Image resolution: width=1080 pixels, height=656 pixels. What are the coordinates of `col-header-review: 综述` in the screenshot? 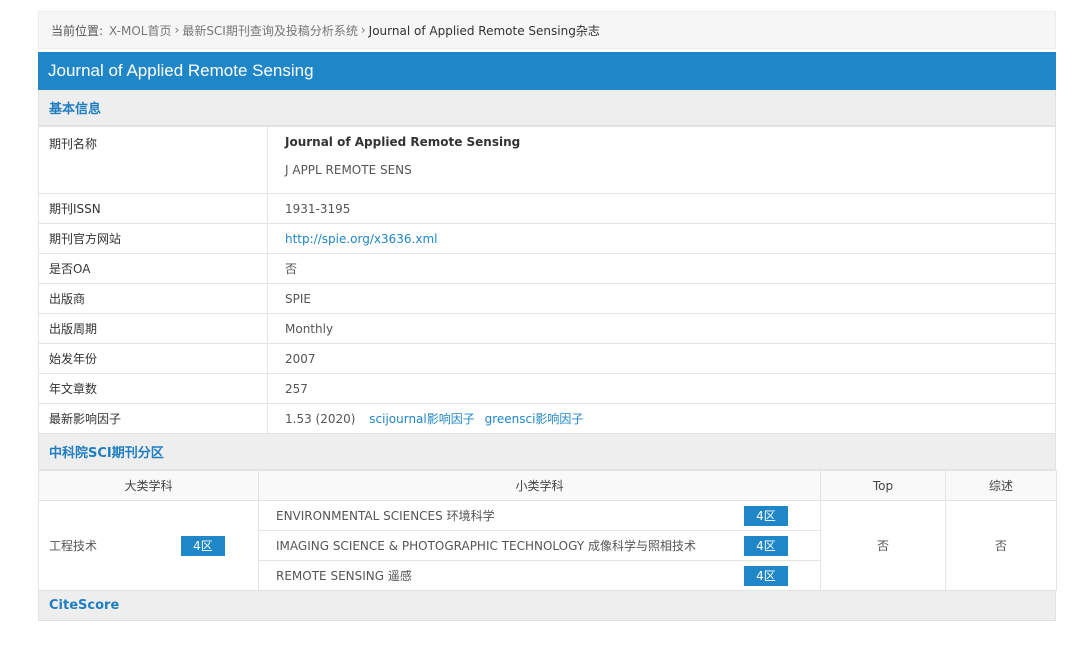 It's located at (1001, 485).